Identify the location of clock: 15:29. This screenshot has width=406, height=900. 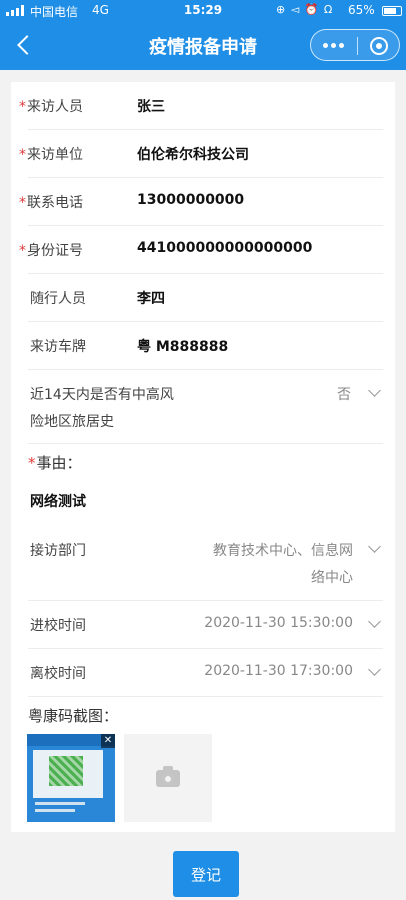
(203, 10).